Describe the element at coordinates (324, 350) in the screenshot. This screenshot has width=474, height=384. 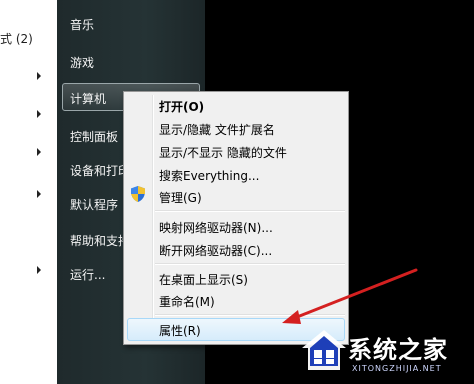
I see `house-logo-icon` at that location.